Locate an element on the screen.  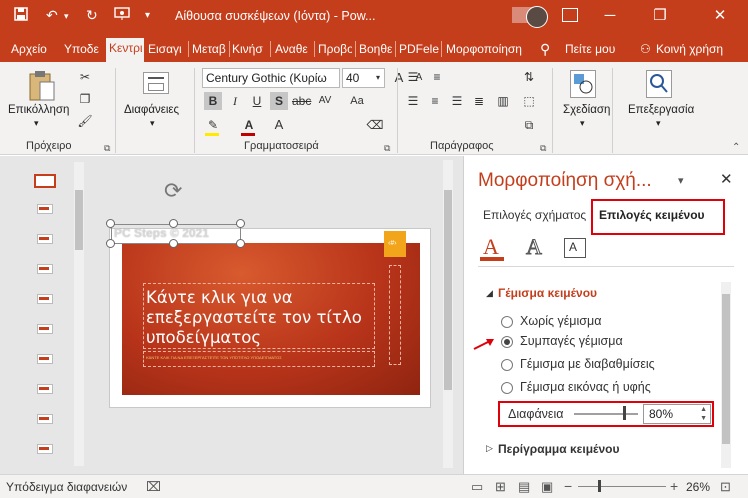
pane-options-icon: ▾ is located at coordinates (681, 180).